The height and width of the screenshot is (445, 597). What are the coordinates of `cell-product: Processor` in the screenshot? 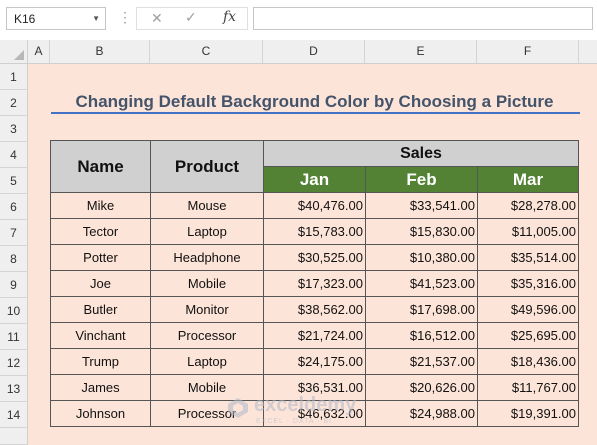 It's located at (207, 335).